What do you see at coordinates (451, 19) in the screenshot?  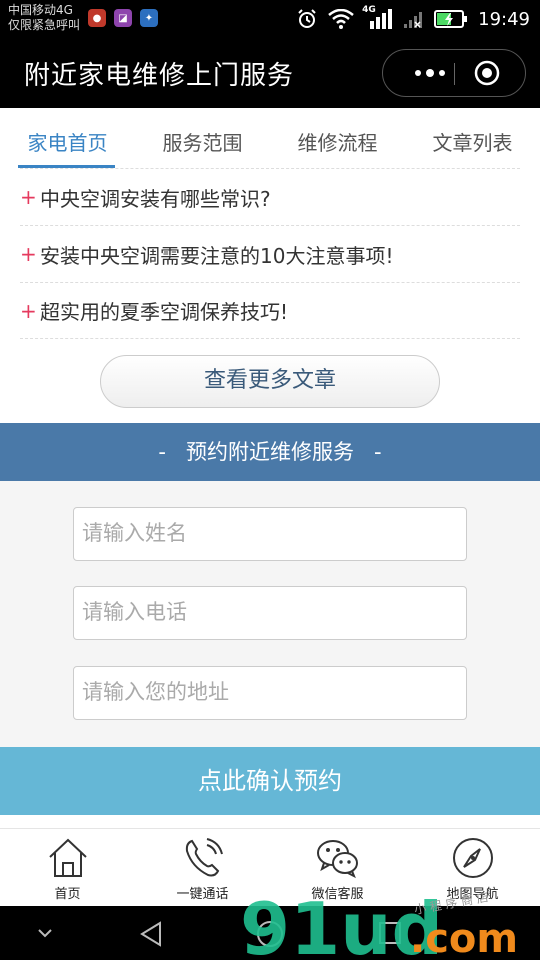 I see `battery-charging-icon` at bounding box center [451, 19].